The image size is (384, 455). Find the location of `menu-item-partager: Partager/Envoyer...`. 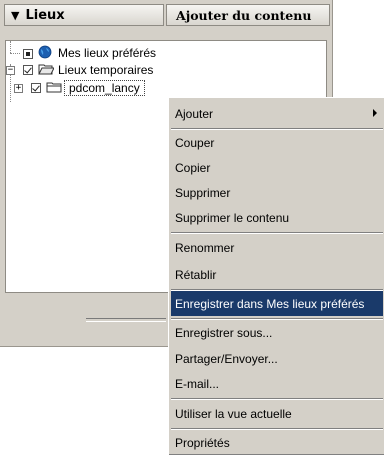

menu-item-partager: Partager/Envoyer... is located at coordinates (277, 358).